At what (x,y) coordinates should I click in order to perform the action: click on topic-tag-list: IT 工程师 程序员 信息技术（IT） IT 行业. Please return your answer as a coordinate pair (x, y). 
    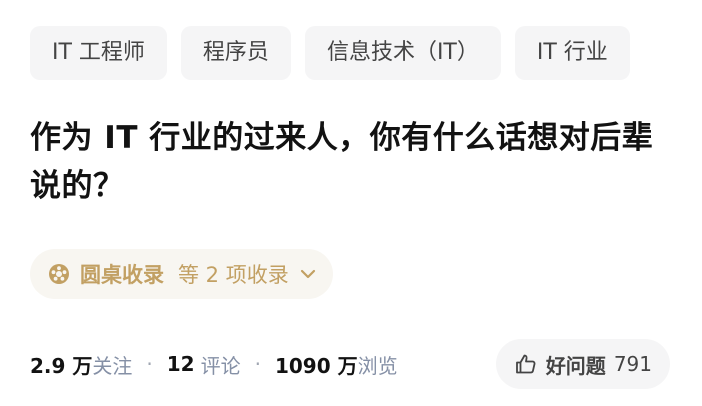
    Looking at the image, I should click on (330, 53).